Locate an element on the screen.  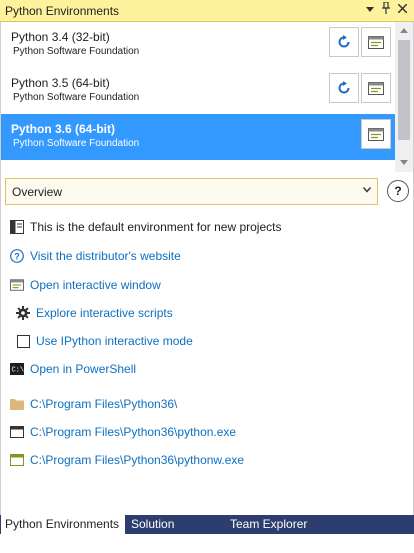
prefix-path-row: C:\Program Files\Python36\ is located at coordinates (93, 404).